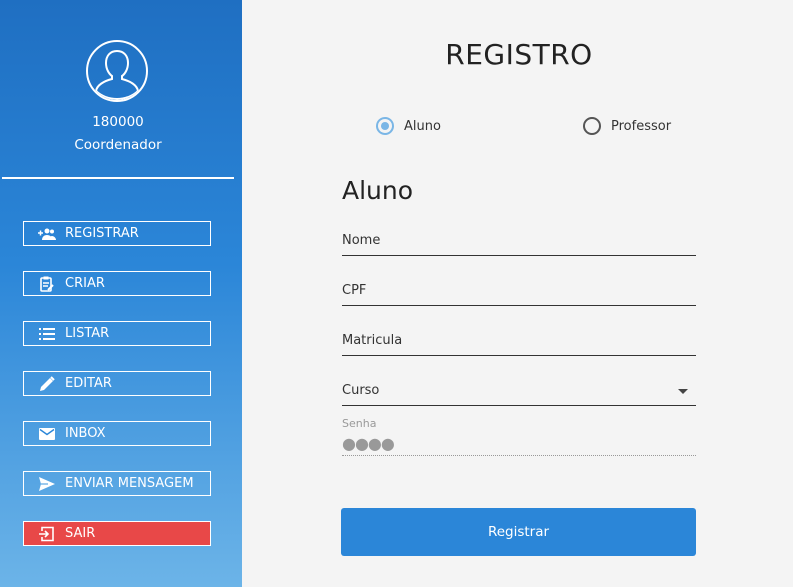  Describe the element at coordinates (359, 423) in the screenshot. I see `senha-label: Senha` at that location.